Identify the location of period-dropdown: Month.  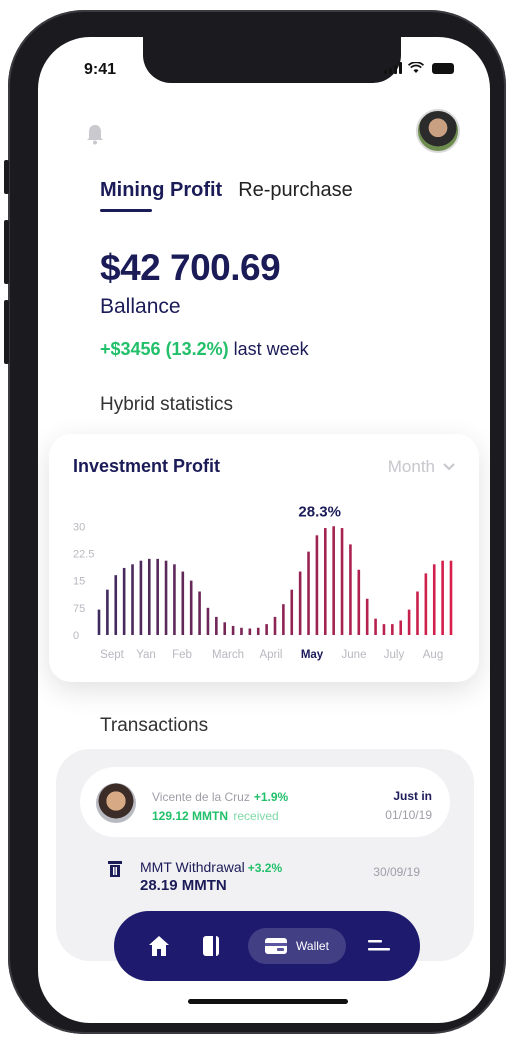
(421, 467).